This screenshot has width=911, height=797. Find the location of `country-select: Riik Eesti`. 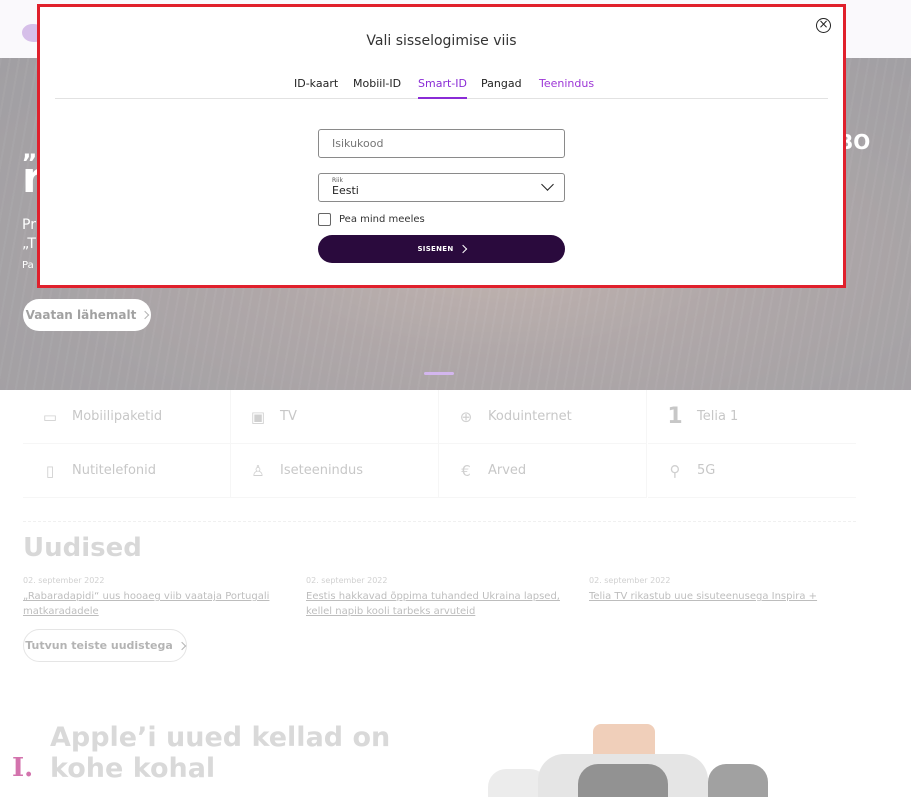

country-select: Riik Eesti is located at coordinates (441, 187).